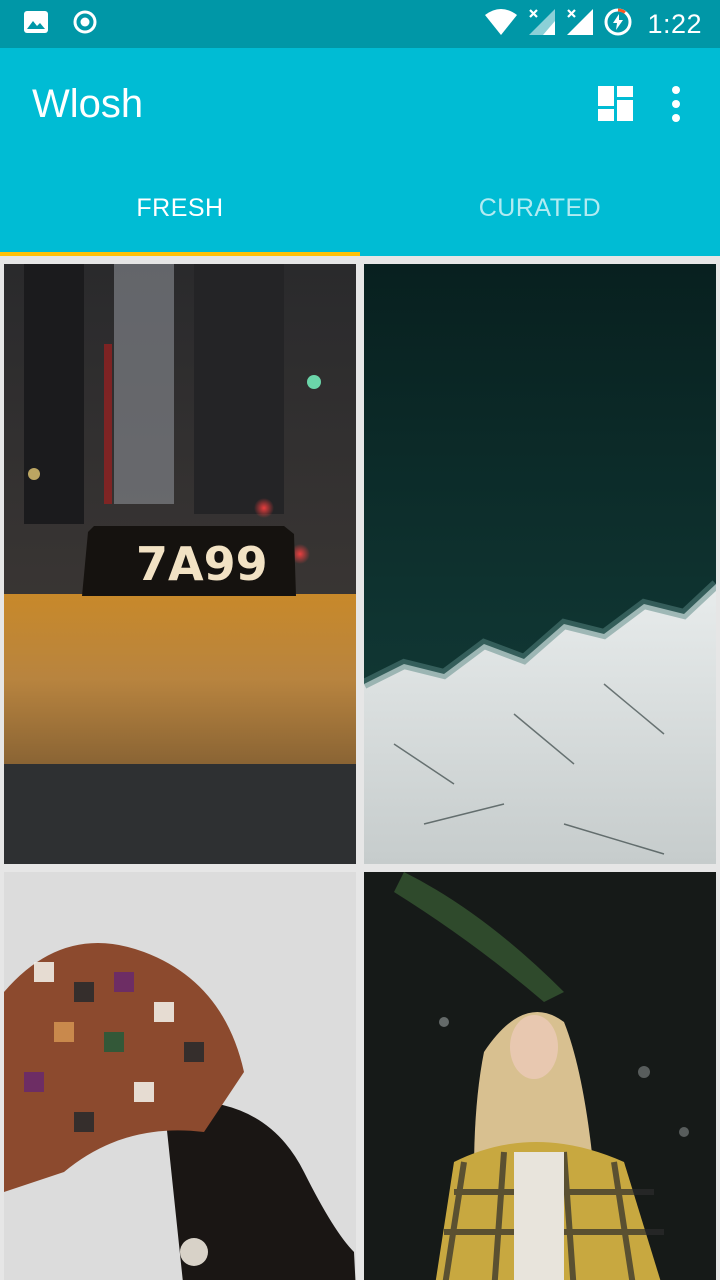 The height and width of the screenshot is (1280, 720). Describe the element at coordinates (60, 24) in the screenshot. I see `status-left-icons` at that location.